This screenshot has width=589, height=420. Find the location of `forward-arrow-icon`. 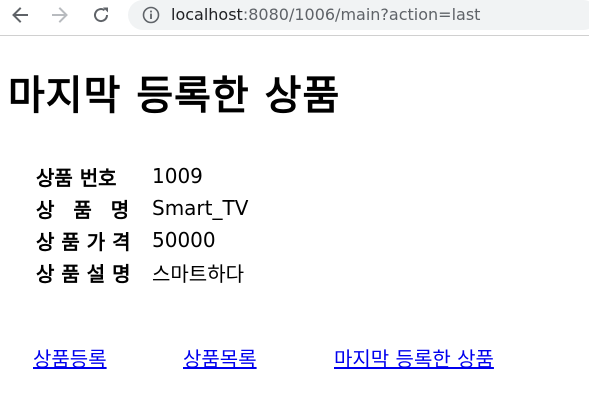

forward-arrow-icon is located at coordinates (60, 15).